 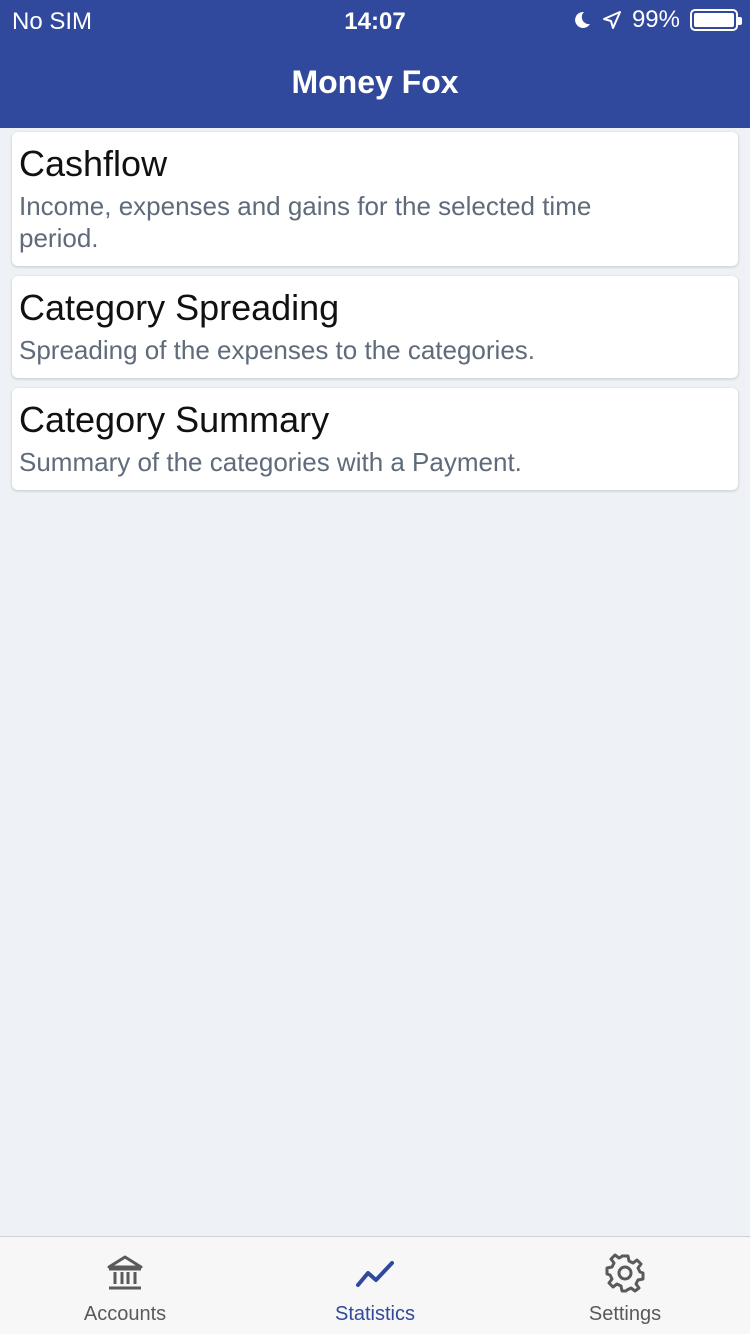 I want to click on battery-nub, so click(x=740, y=21).